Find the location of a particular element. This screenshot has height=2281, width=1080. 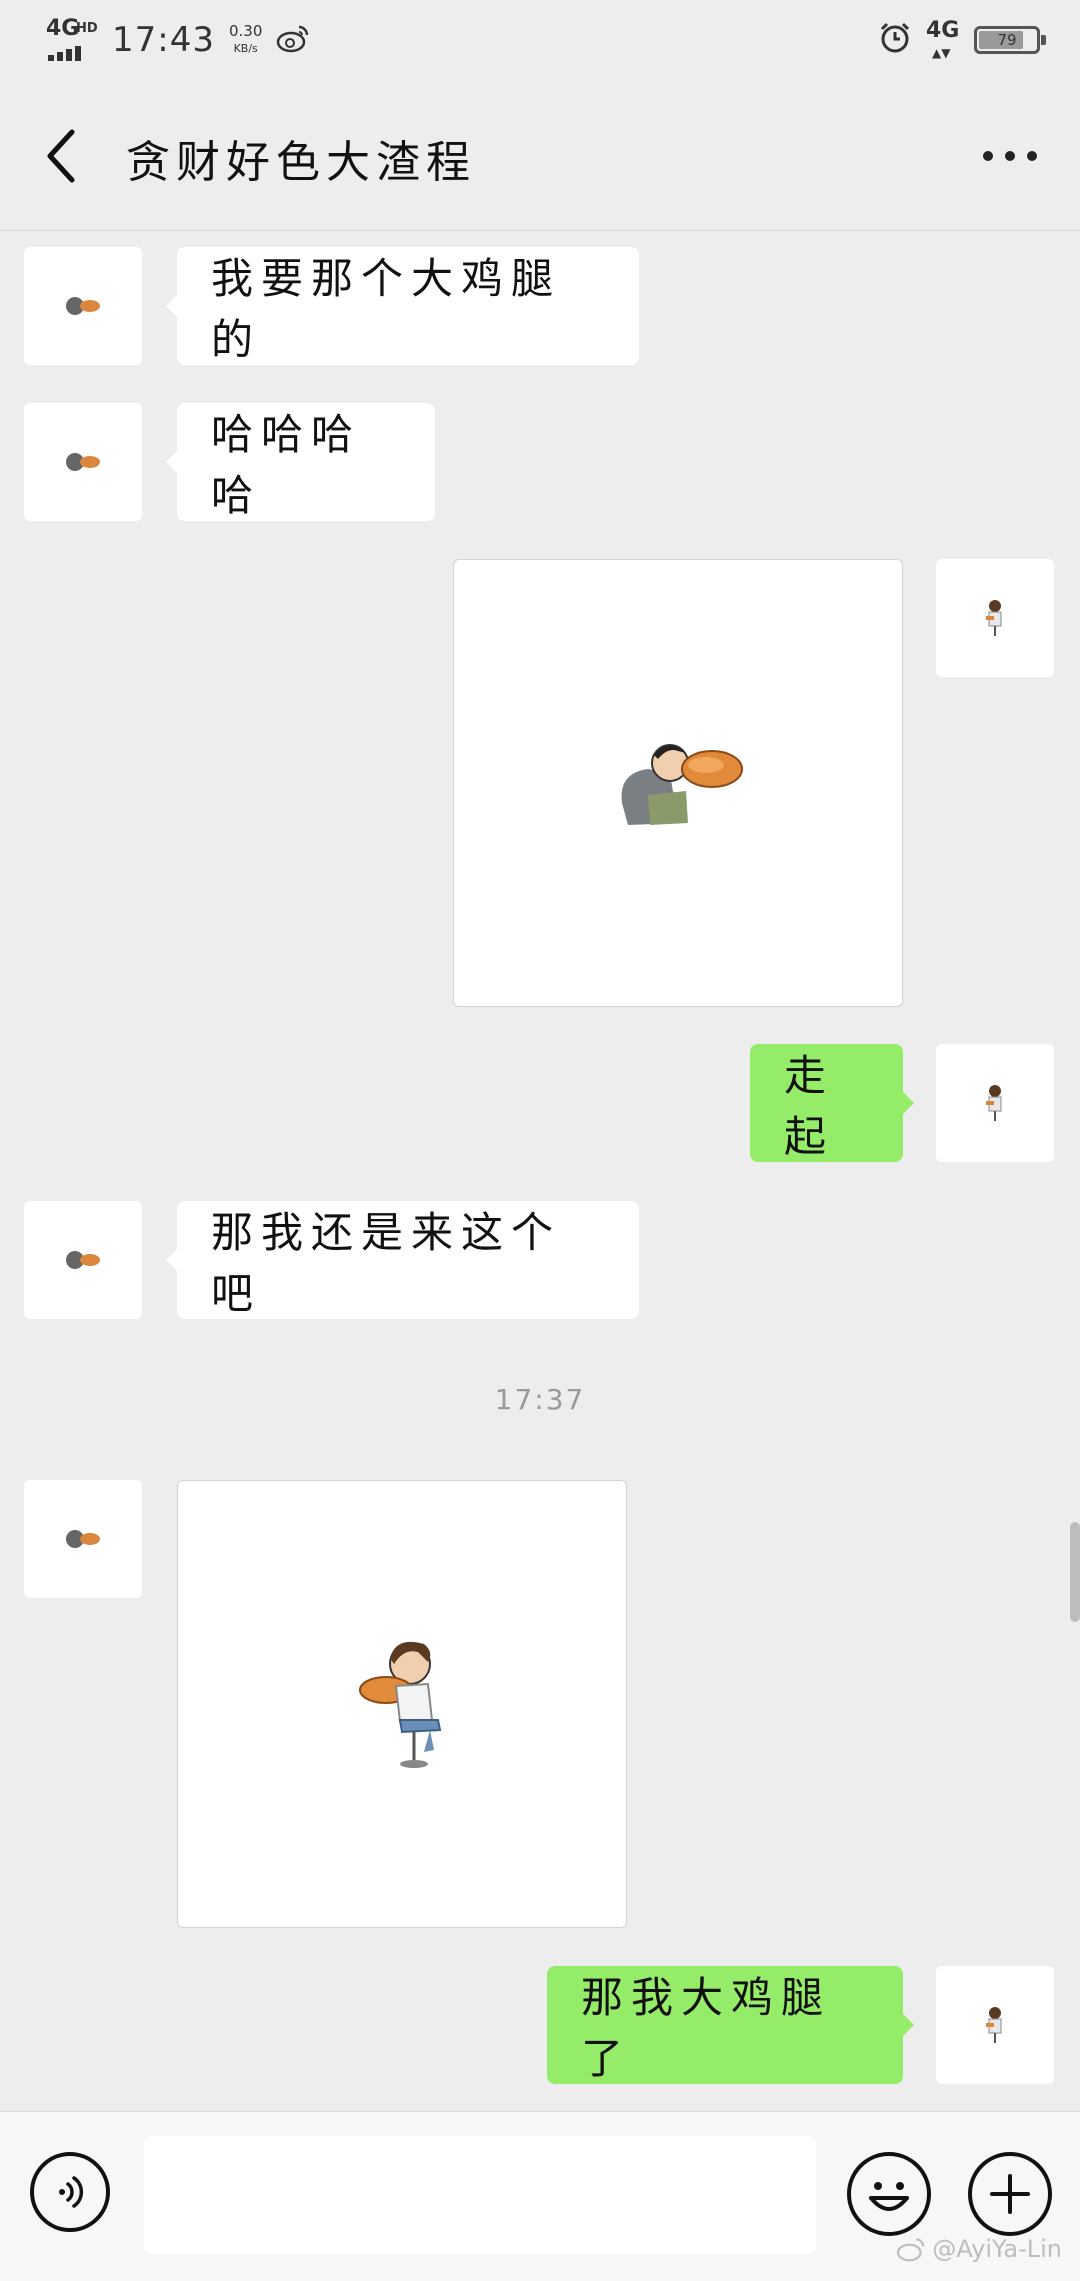

message-bubble-incoming: 那我还是来这个吧 is located at coordinates (402, 1260).